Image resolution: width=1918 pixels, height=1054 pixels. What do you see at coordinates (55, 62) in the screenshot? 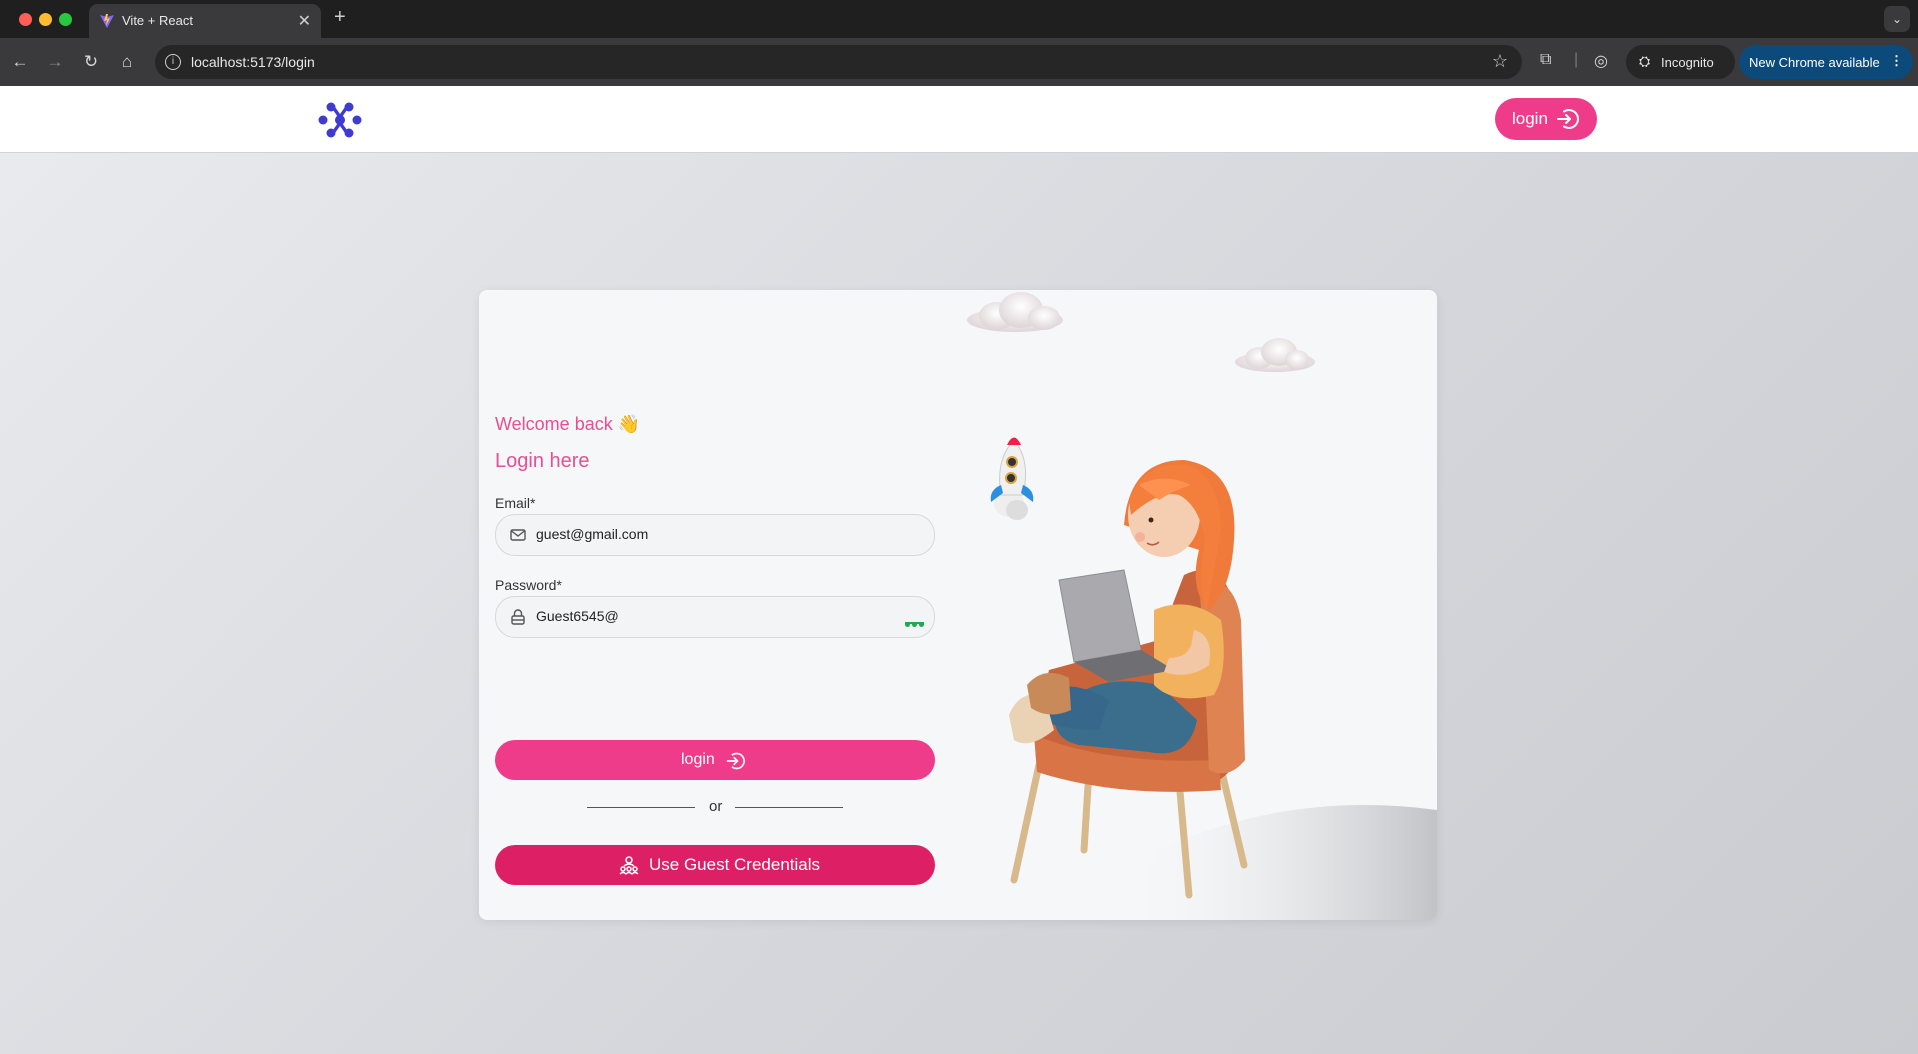
I see `forward-icon: →` at bounding box center [55, 62].